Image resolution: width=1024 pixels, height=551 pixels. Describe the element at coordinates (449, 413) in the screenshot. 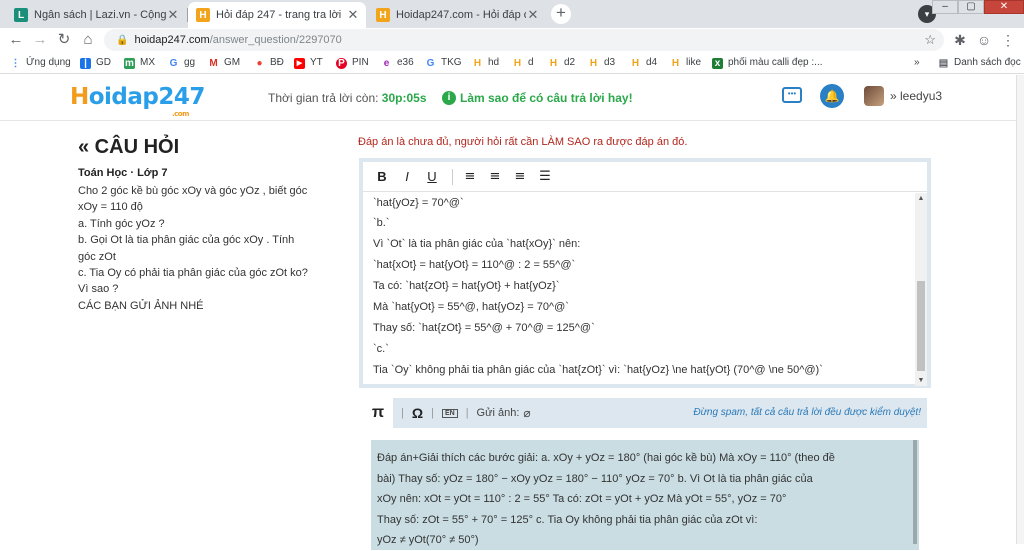

I see `keyboard-lang-icon: EN` at that location.